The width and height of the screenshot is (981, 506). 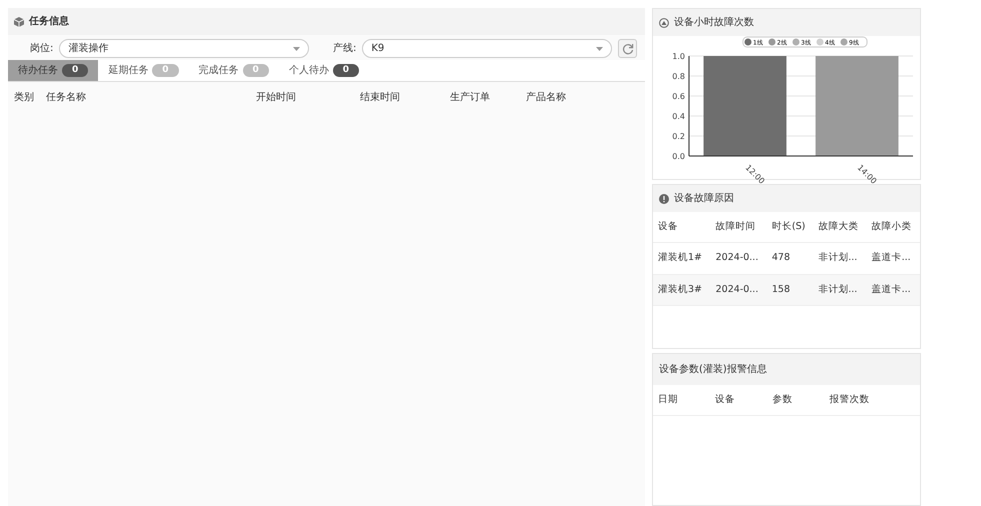 I want to click on table-cell: 灌装机3#, so click(x=682, y=290).